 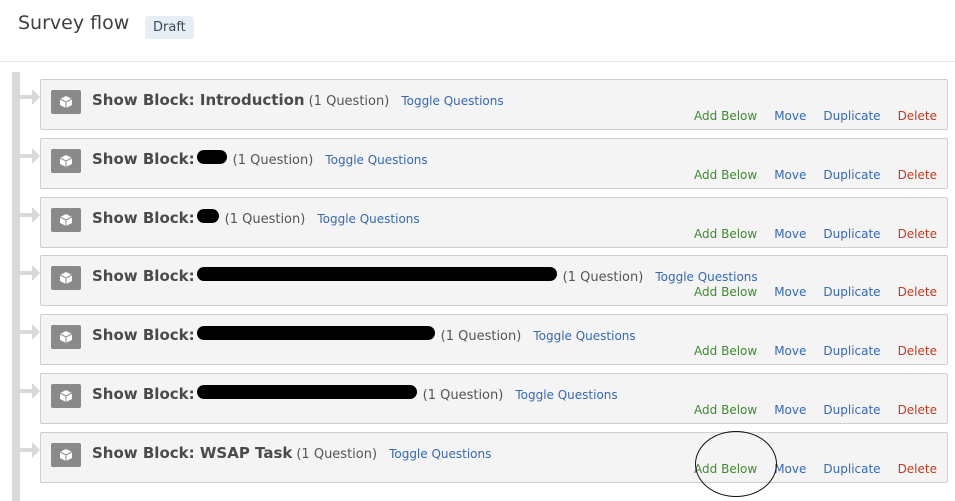 What do you see at coordinates (169, 27) in the screenshot?
I see `status-badge: Draft` at bounding box center [169, 27].